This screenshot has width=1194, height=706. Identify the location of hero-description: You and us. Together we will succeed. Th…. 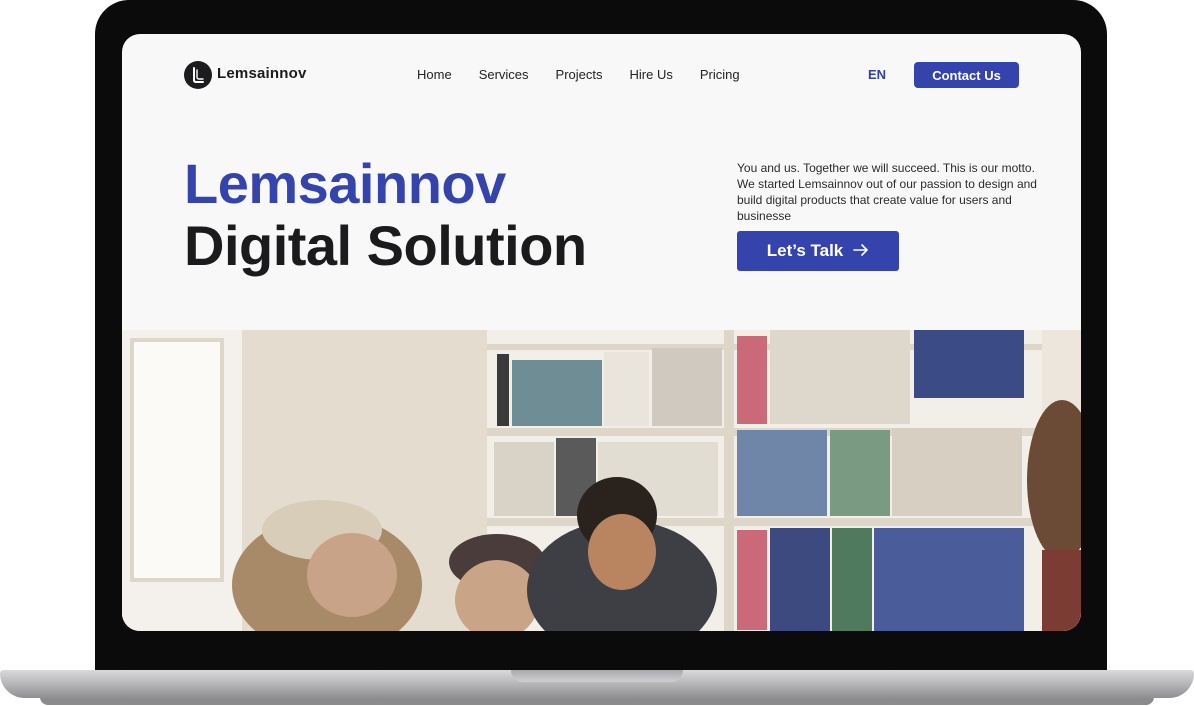
(887, 192).